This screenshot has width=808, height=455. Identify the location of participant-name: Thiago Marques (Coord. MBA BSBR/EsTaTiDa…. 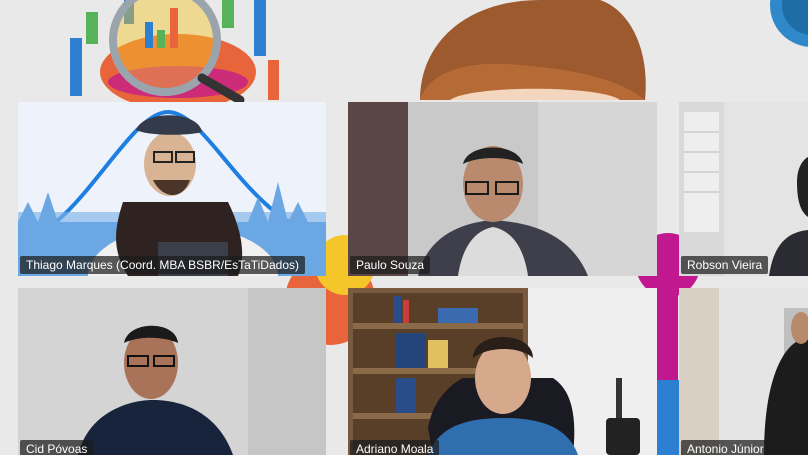
(162, 265).